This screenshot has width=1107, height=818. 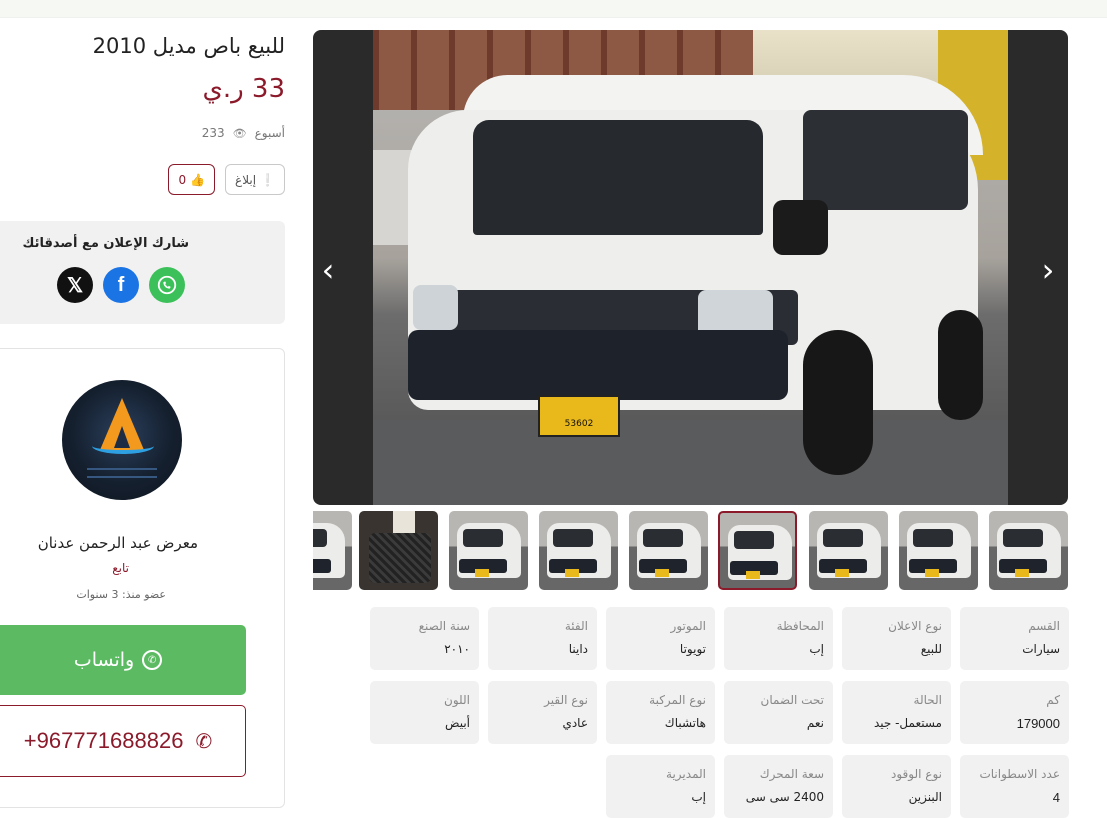 I want to click on spec-card: المديرية إب, so click(x=660, y=786).